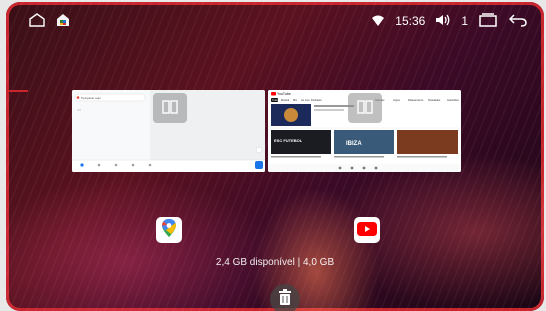 This screenshot has height=311, width=546. Describe the element at coordinates (275, 262) in the screenshot. I see `memory-usage-text: 2,4 GB disponível | 4,0 GB` at that location.